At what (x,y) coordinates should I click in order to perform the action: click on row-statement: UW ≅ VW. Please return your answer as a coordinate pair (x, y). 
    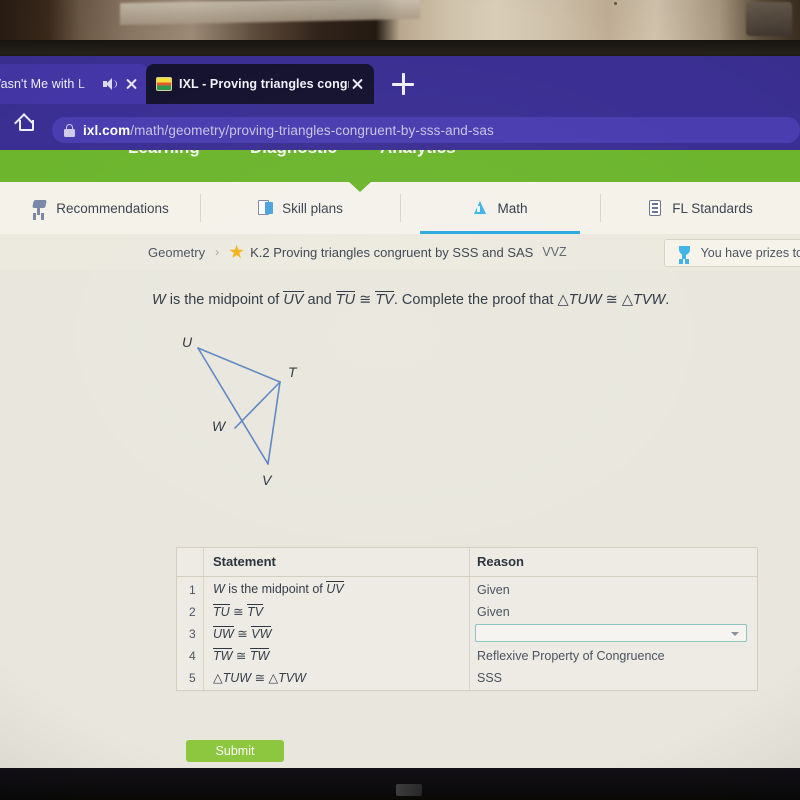
    Looking at the image, I should click on (242, 633).